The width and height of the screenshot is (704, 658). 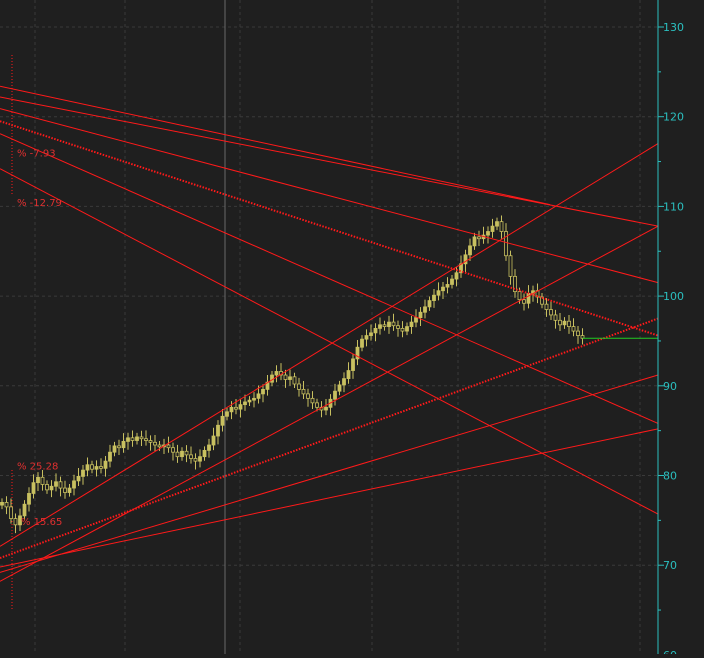 What do you see at coordinates (39, 203) in the screenshot?
I see `percent-annotation: % -12.79` at bounding box center [39, 203].